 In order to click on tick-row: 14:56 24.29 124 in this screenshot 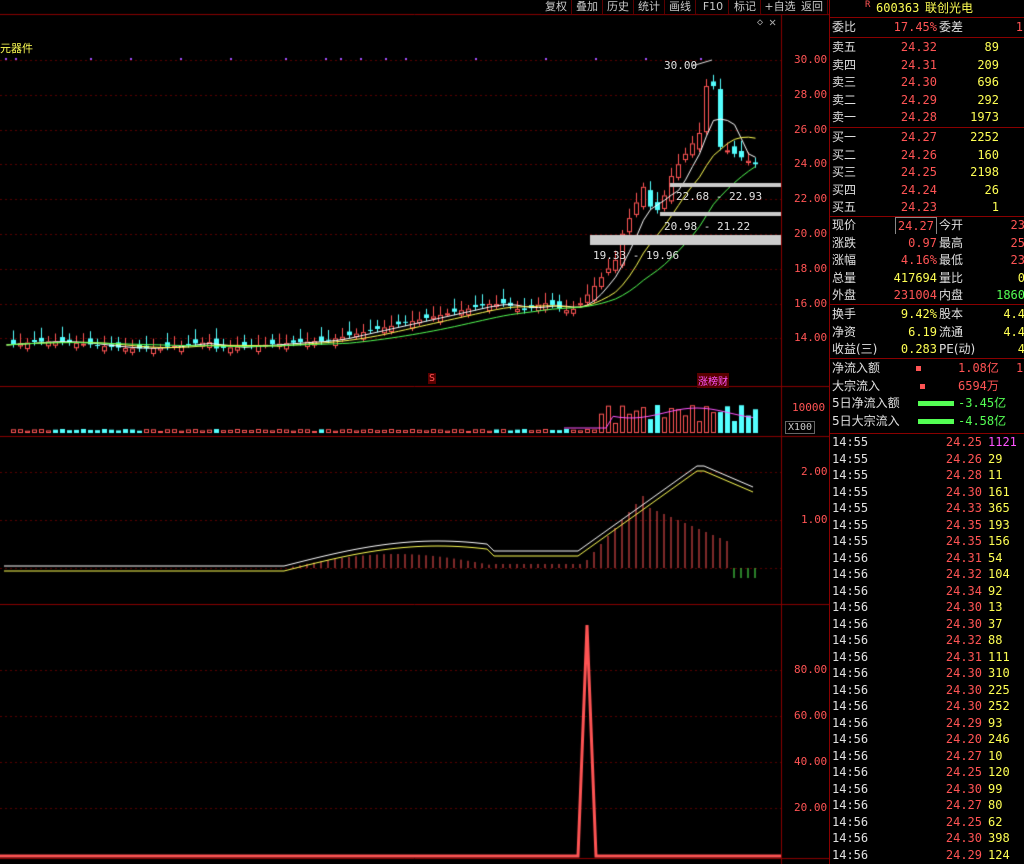, I will do `click(927, 855)`.